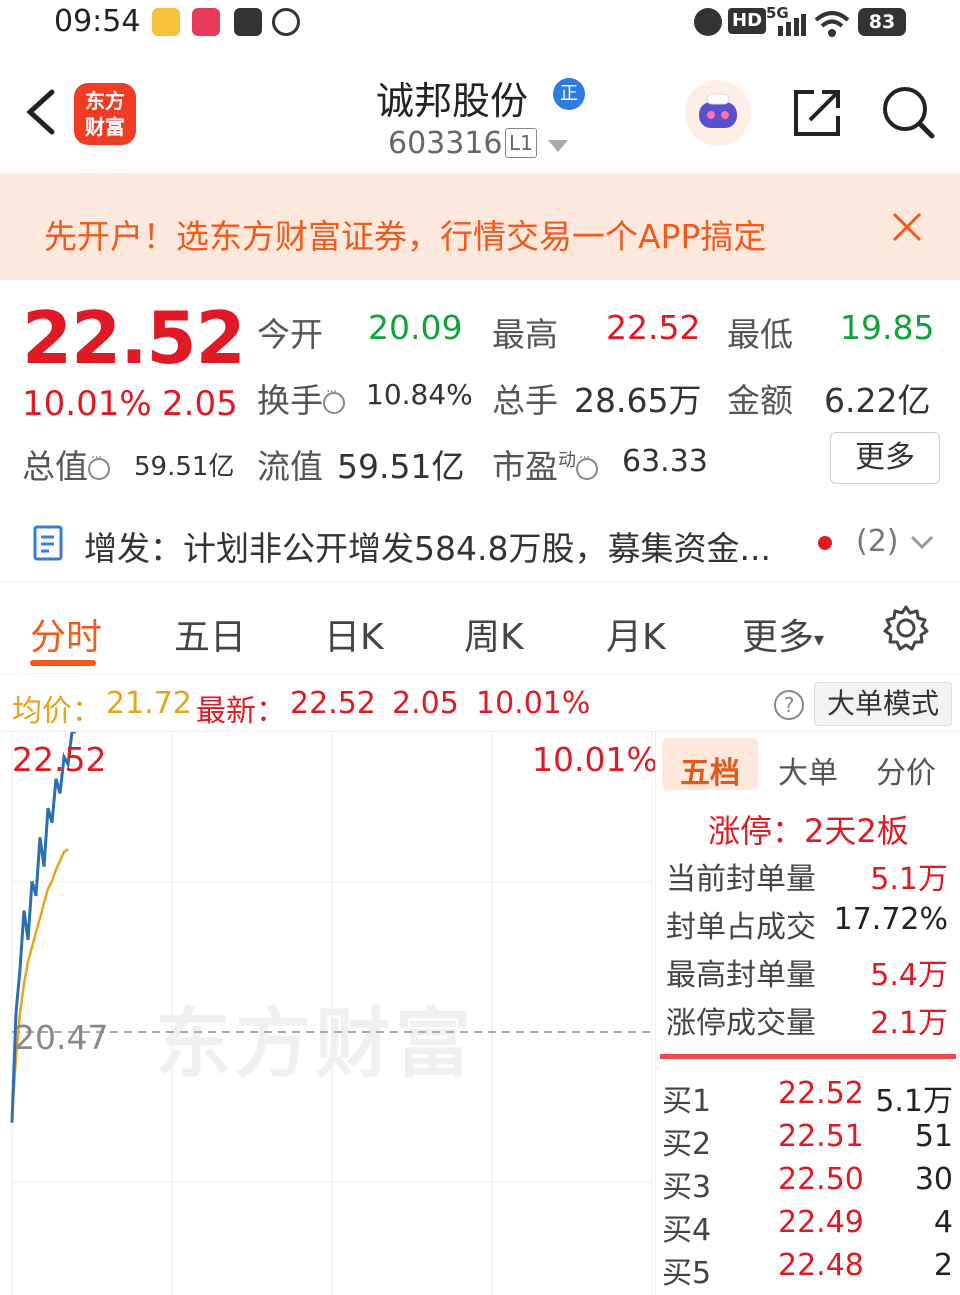  I want to click on chevron-down-icon, so click(922, 542).